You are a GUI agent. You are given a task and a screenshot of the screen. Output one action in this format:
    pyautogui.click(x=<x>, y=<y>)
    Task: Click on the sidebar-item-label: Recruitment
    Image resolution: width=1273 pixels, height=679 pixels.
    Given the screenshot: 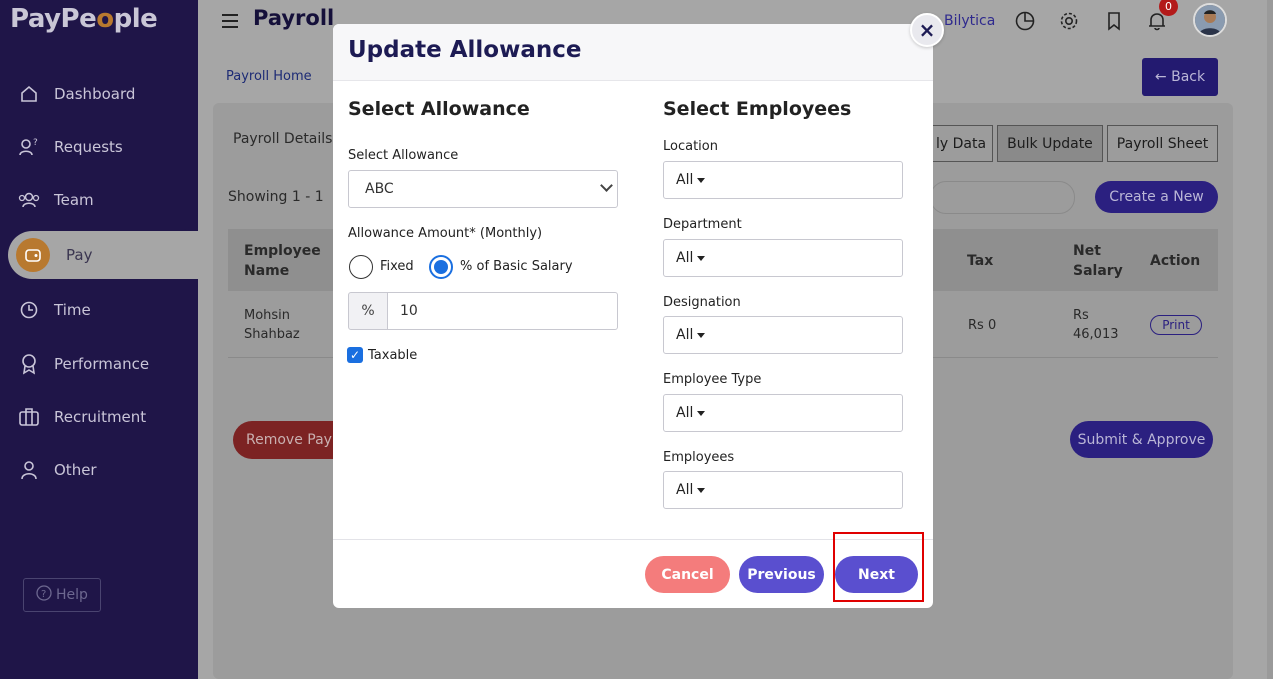 What is the action you would take?
    pyautogui.click(x=100, y=417)
    